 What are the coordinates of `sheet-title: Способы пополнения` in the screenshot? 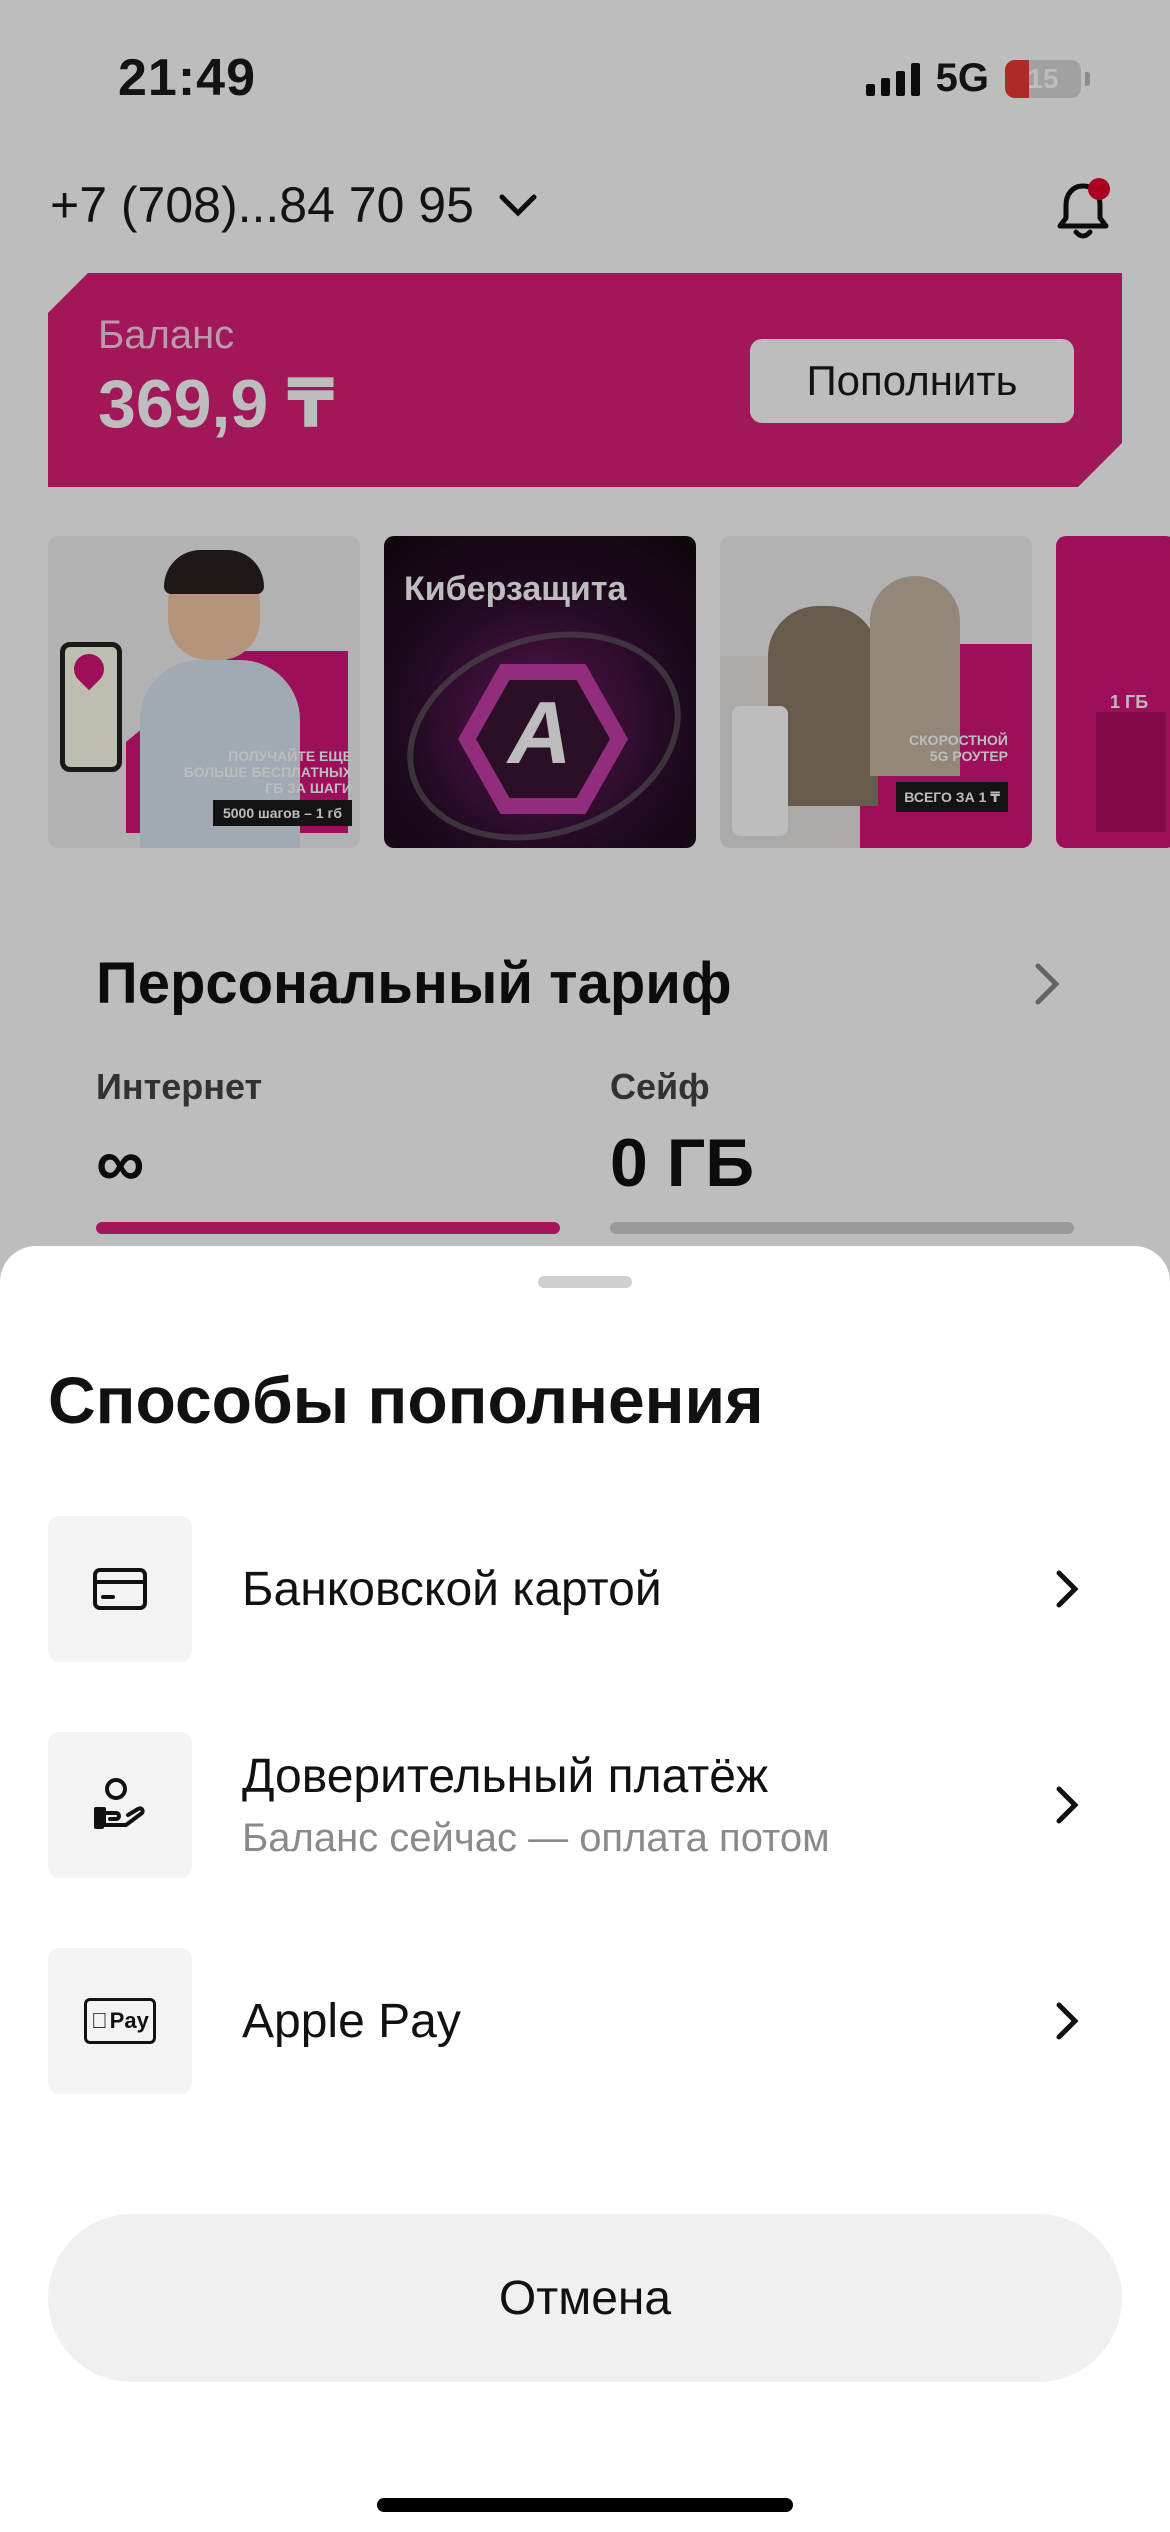 It's located at (406, 1400).